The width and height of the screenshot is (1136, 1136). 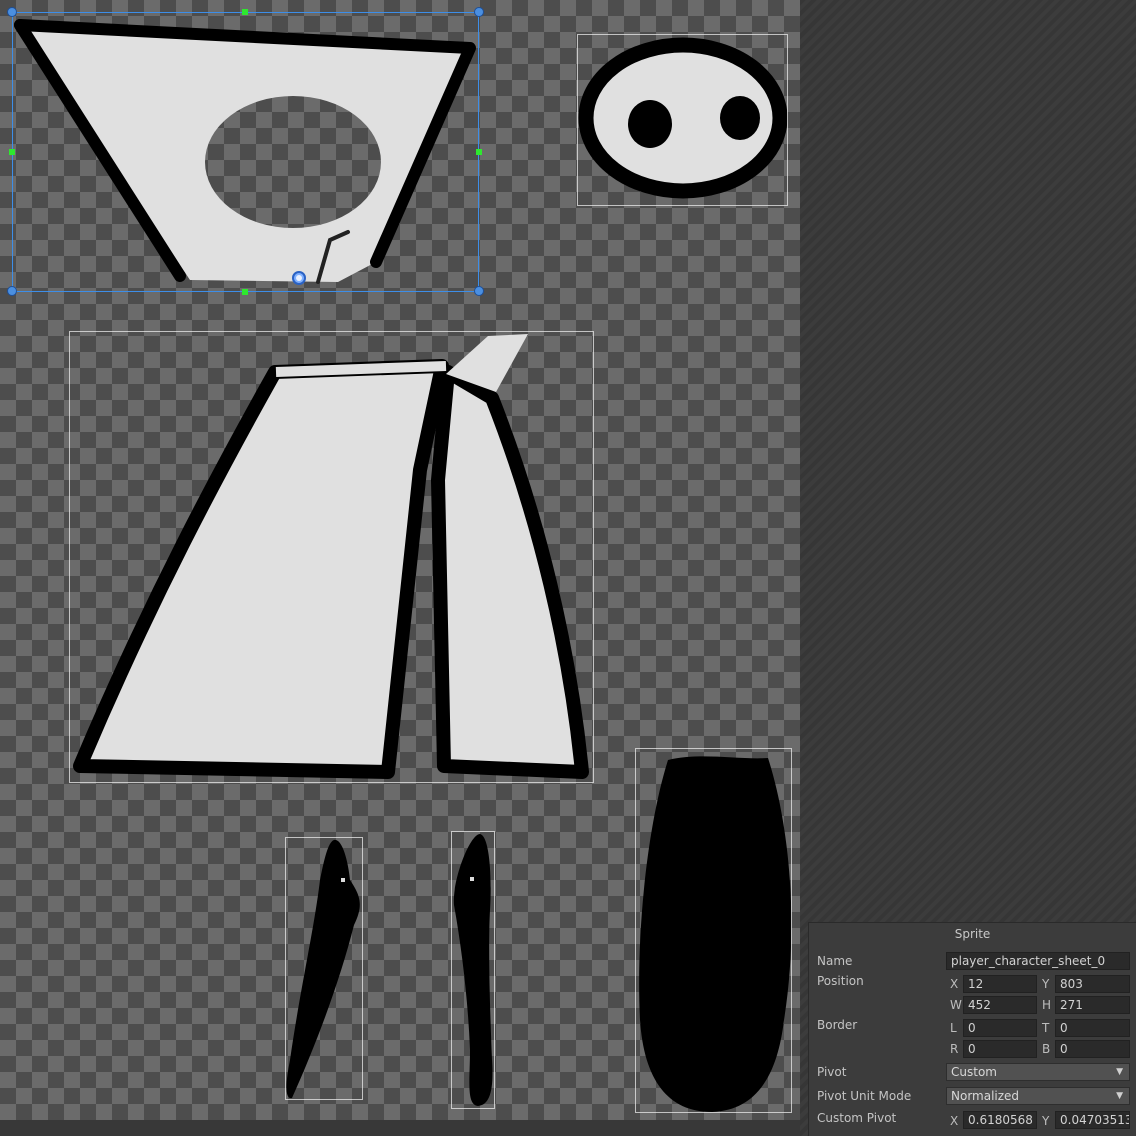 I want to click on position-label: Position, so click(x=840, y=981).